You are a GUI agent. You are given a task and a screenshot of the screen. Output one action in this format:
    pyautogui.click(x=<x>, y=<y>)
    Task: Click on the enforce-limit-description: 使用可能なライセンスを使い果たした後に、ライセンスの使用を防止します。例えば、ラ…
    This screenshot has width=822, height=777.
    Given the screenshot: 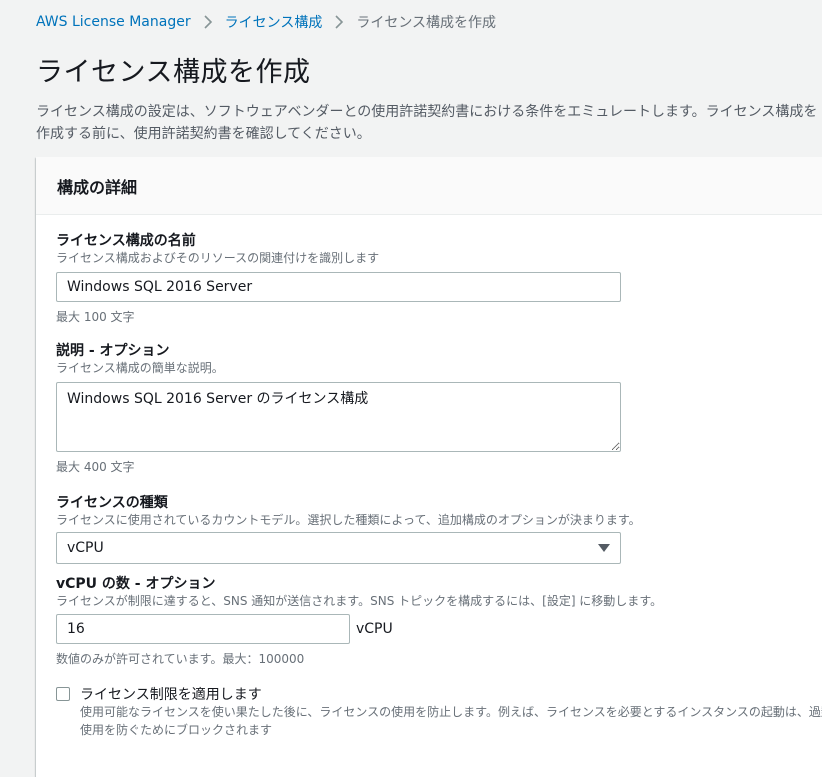 What is the action you would take?
    pyautogui.click(x=451, y=721)
    